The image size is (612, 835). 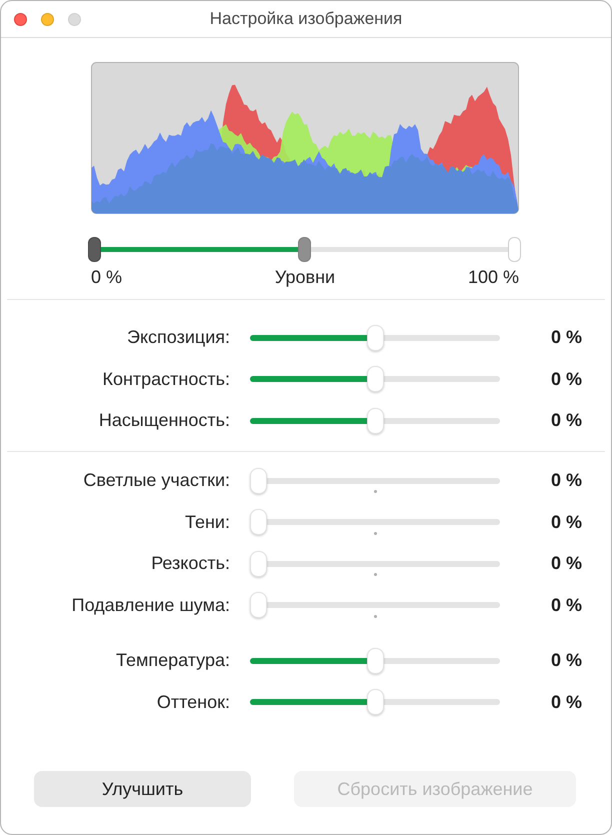 What do you see at coordinates (150, 605) in the screenshot?
I see `slider-label: Подавление шума:` at bounding box center [150, 605].